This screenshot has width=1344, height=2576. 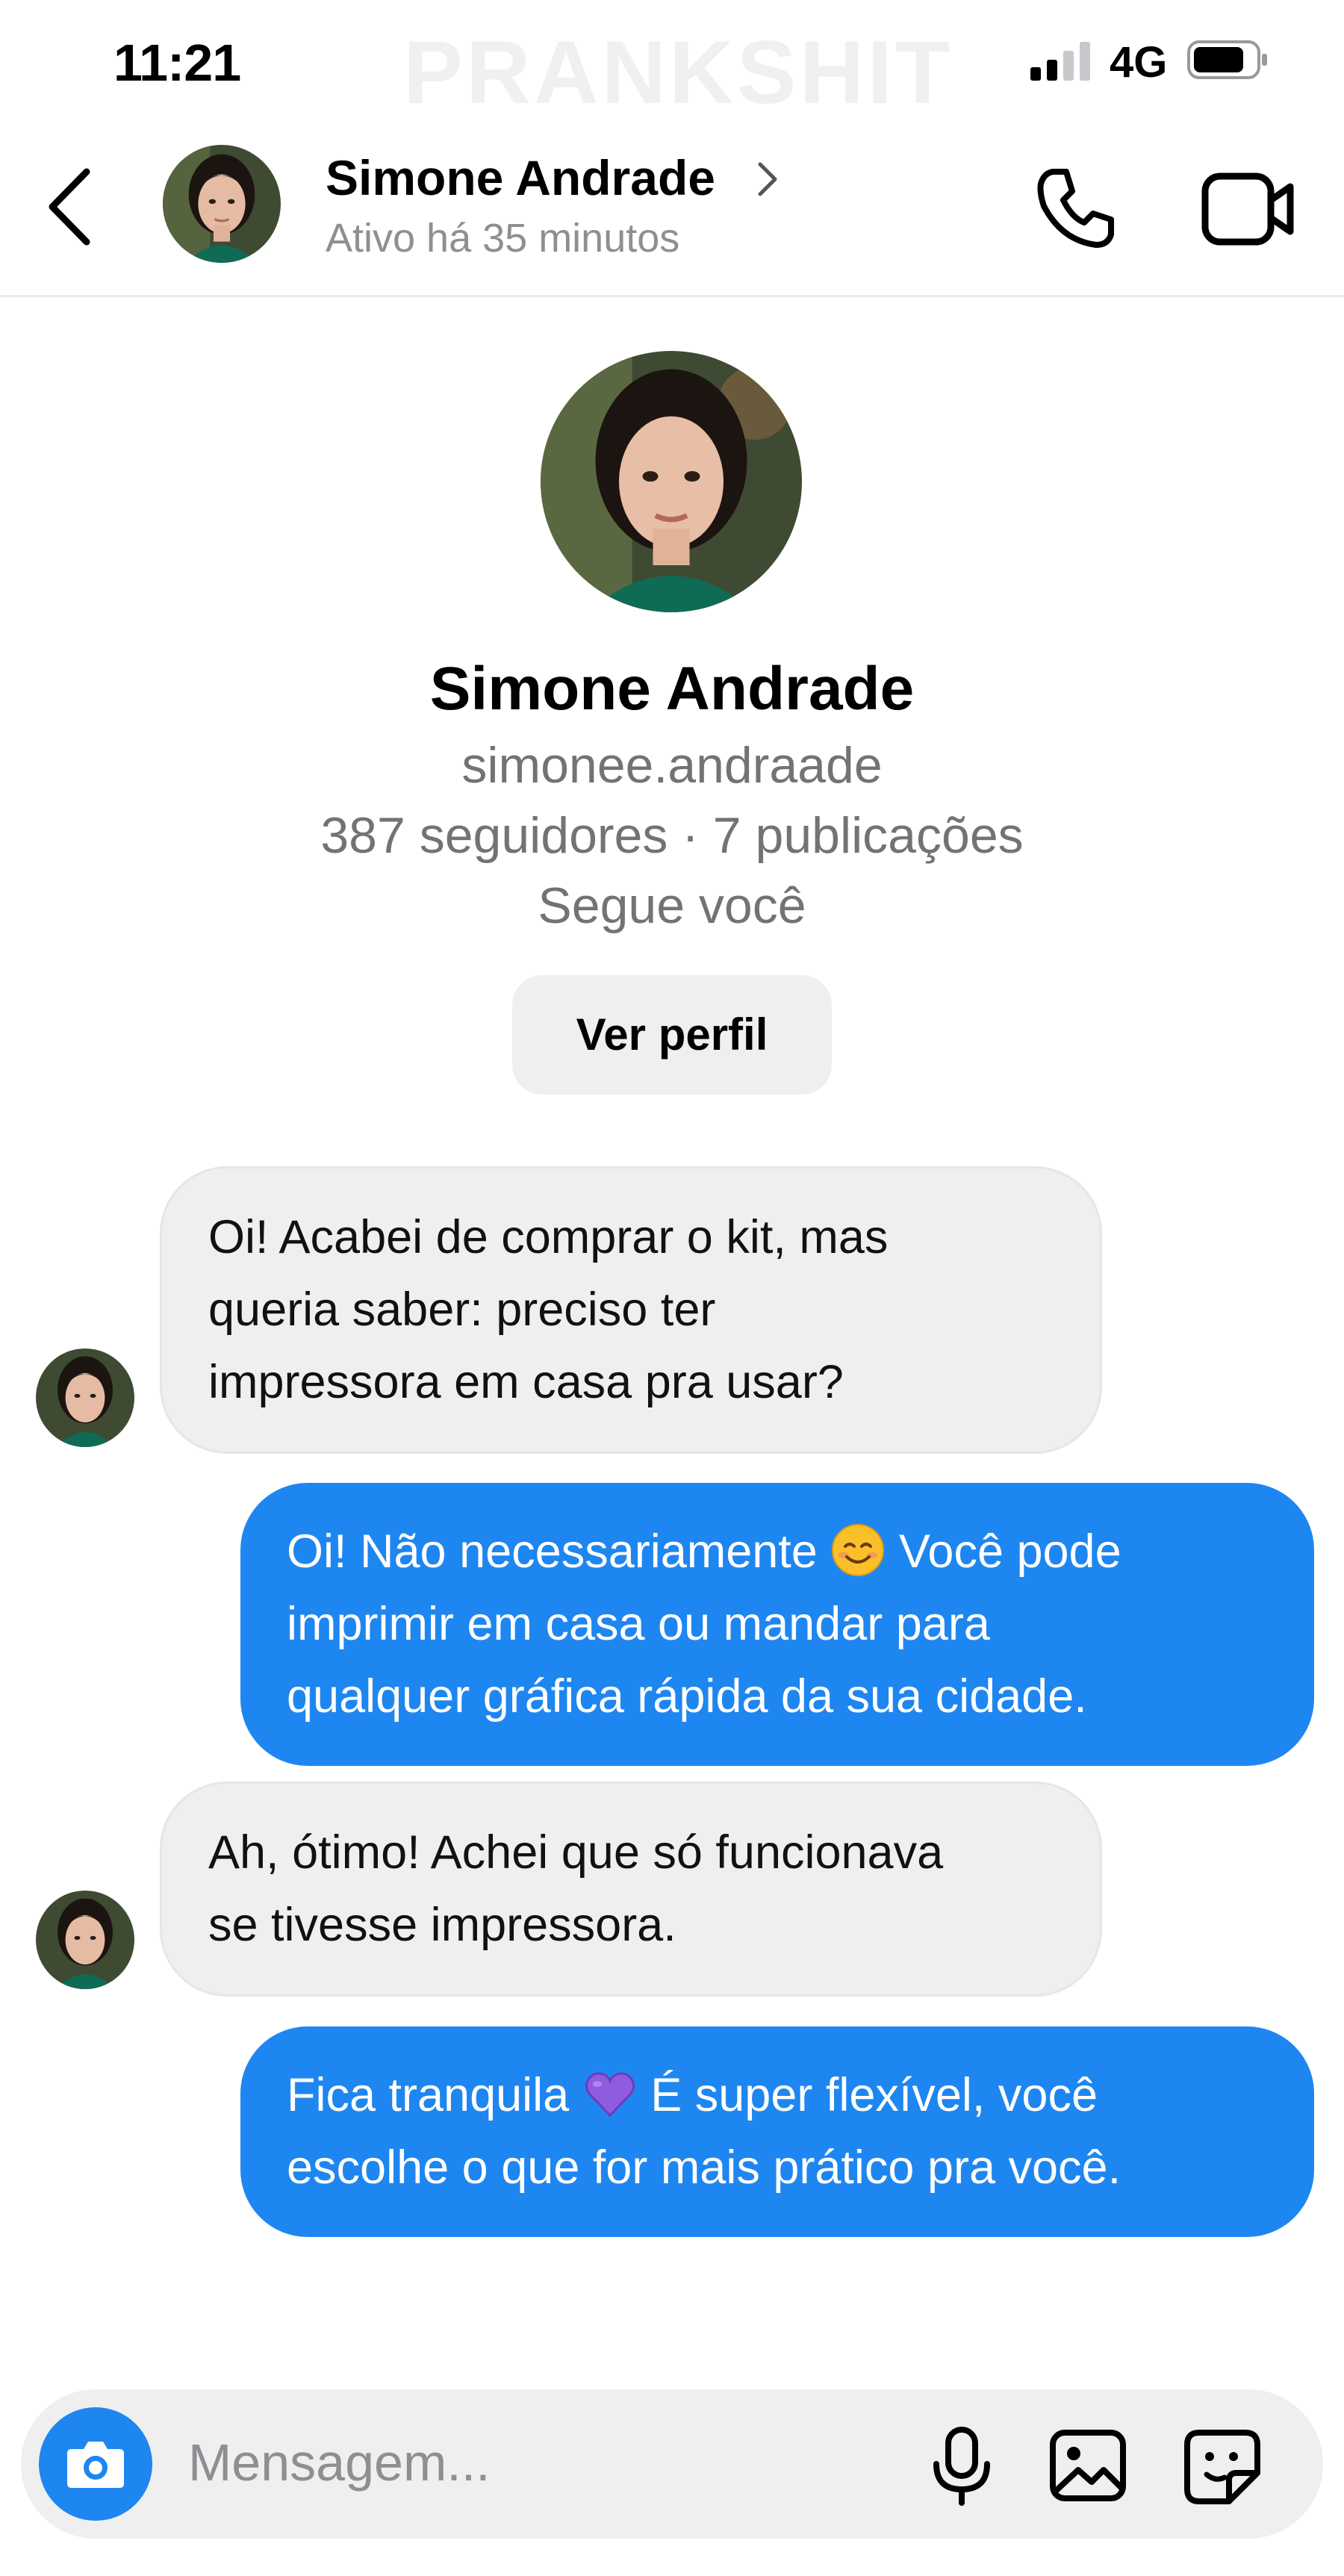 I want to click on status-bar: 11:21 PRANKSHIT 4G, so click(x=672, y=63).